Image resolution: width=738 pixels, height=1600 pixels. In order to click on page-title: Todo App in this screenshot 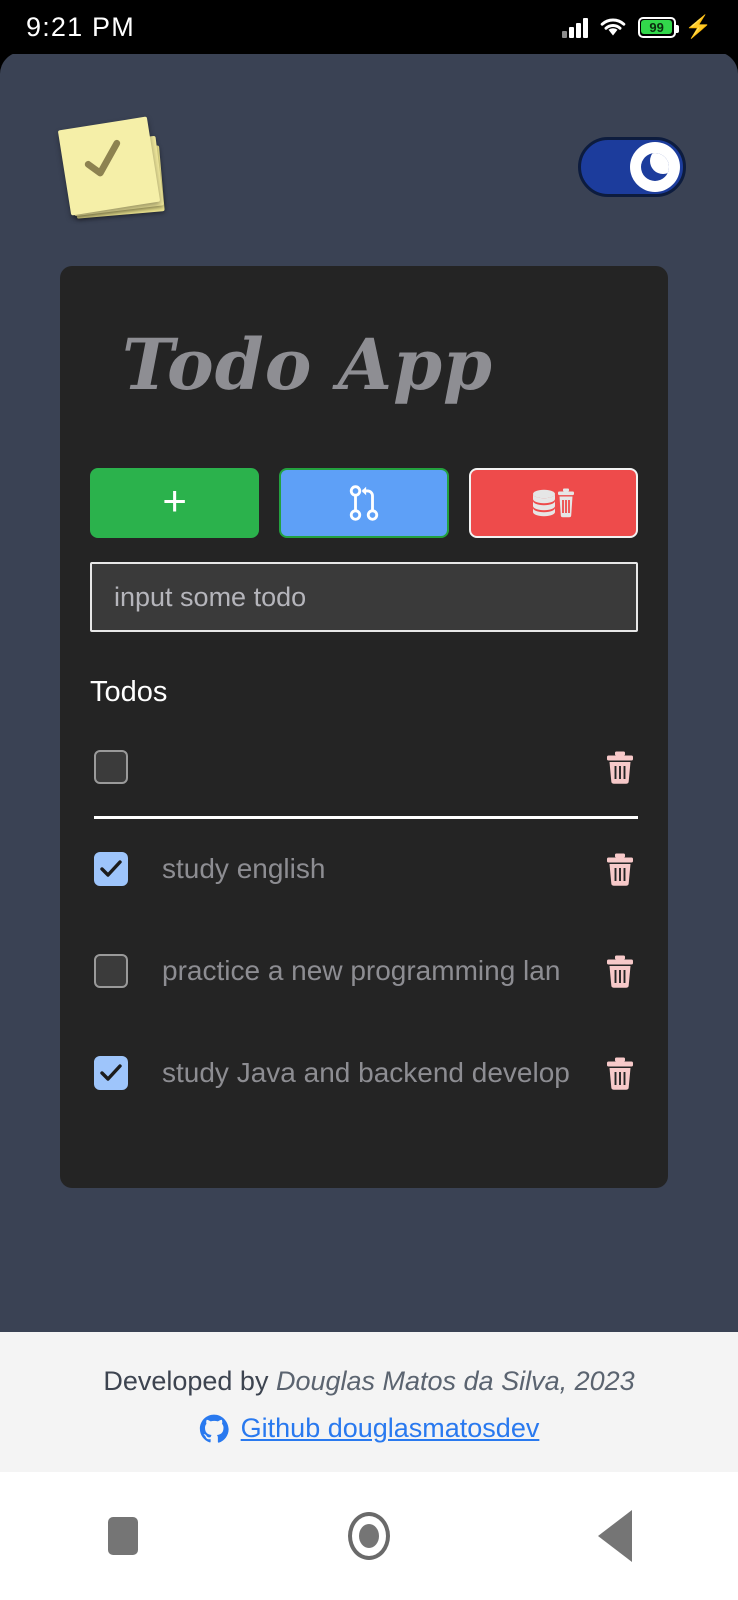, I will do `click(307, 364)`.